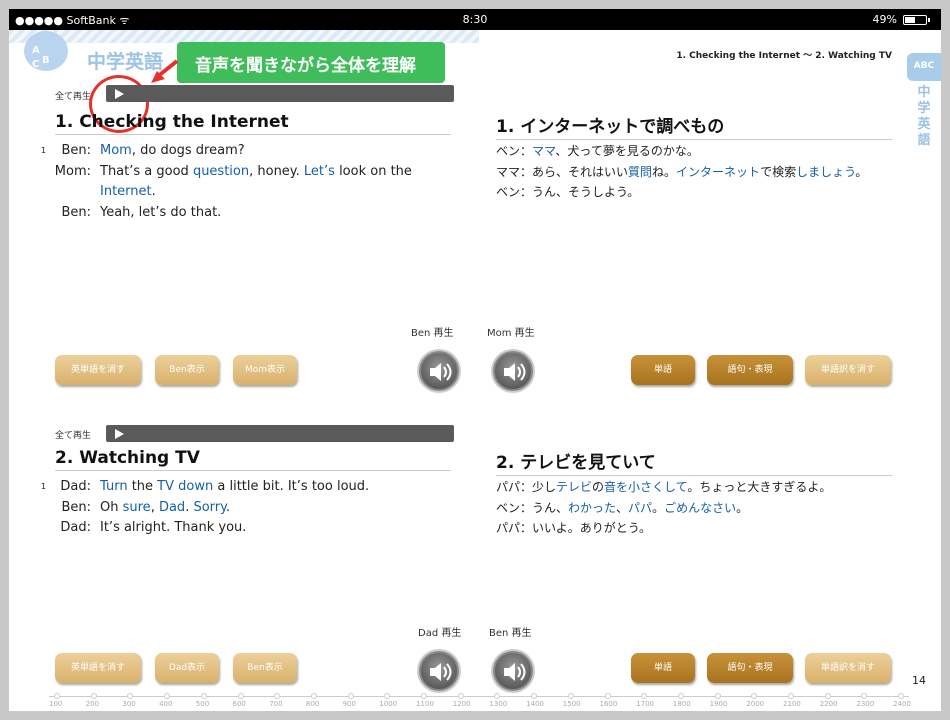 The image size is (950, 720). What do you see at coordinates (514, 151) in the screenshot?
I see `text-run: ベン：` at bounding box center [514, 151].